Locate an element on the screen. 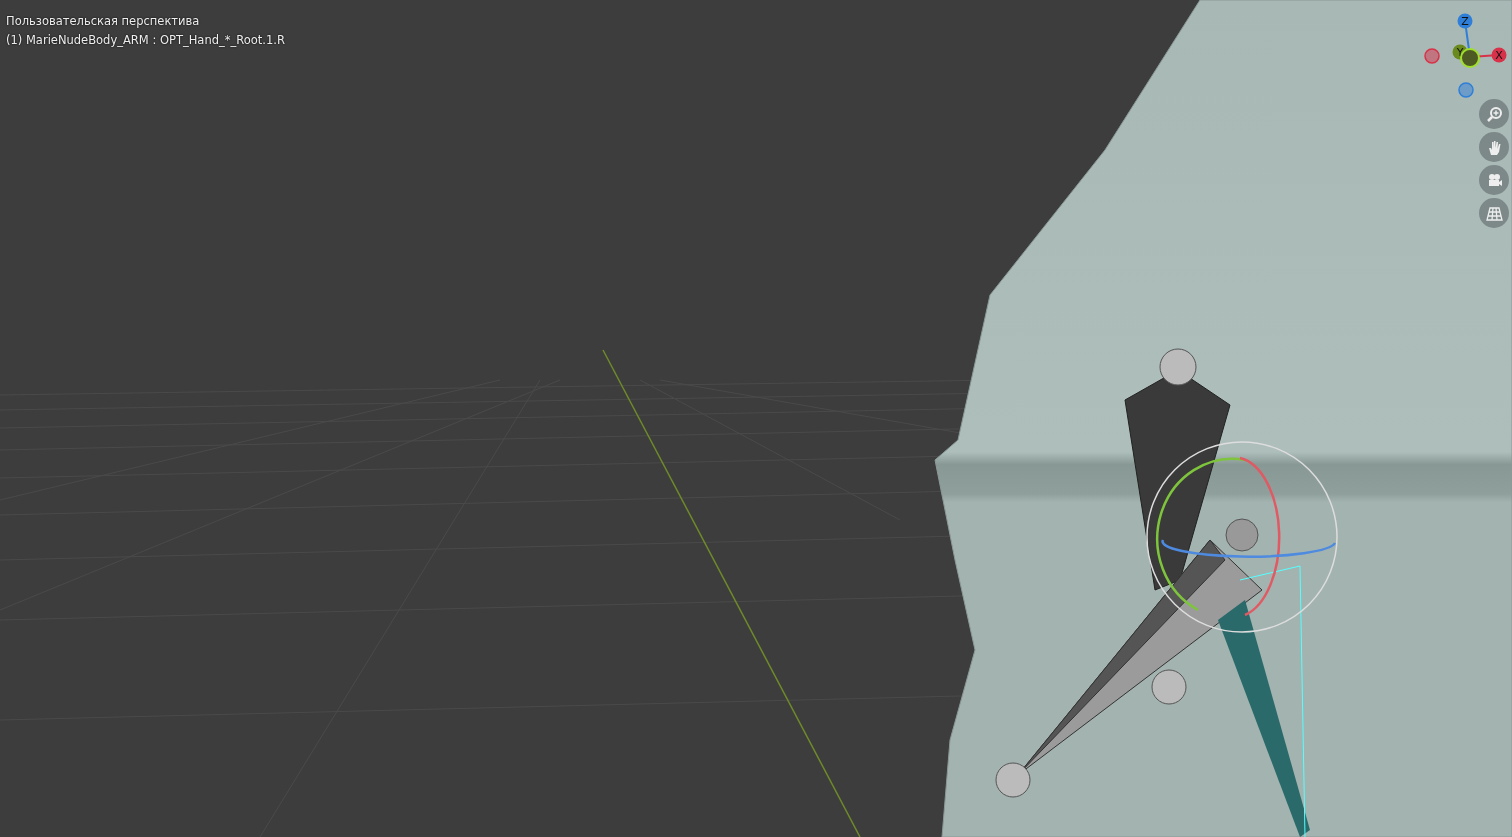 The width and height of the screenshot is (1512, 837). armature-drawing is located at coordinates (1152, 592).